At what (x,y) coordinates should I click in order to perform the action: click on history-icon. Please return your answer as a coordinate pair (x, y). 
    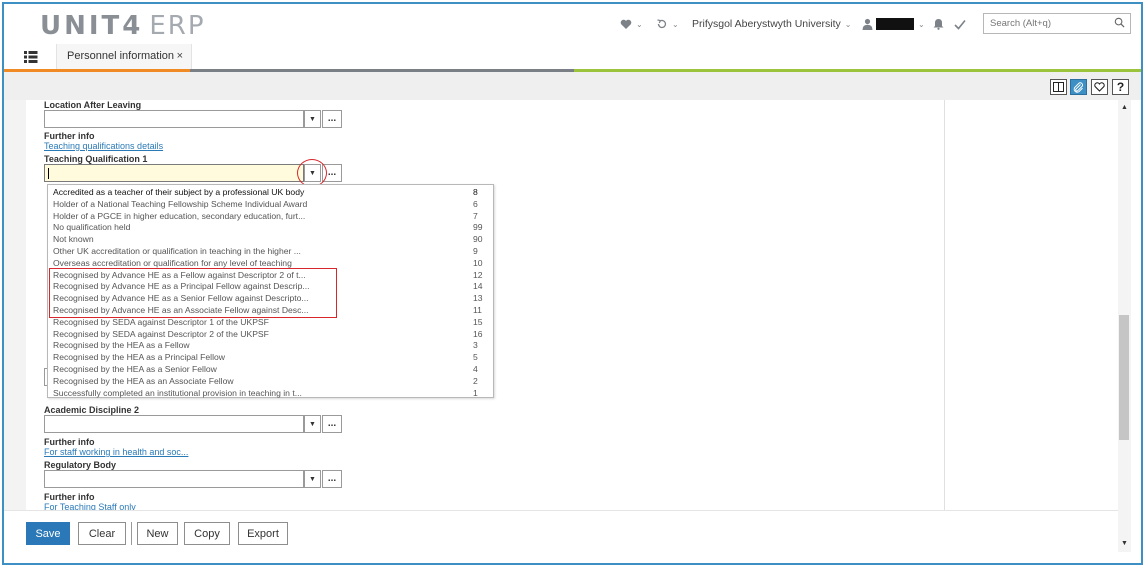
    Looking at the image, I should click on (662, 24).